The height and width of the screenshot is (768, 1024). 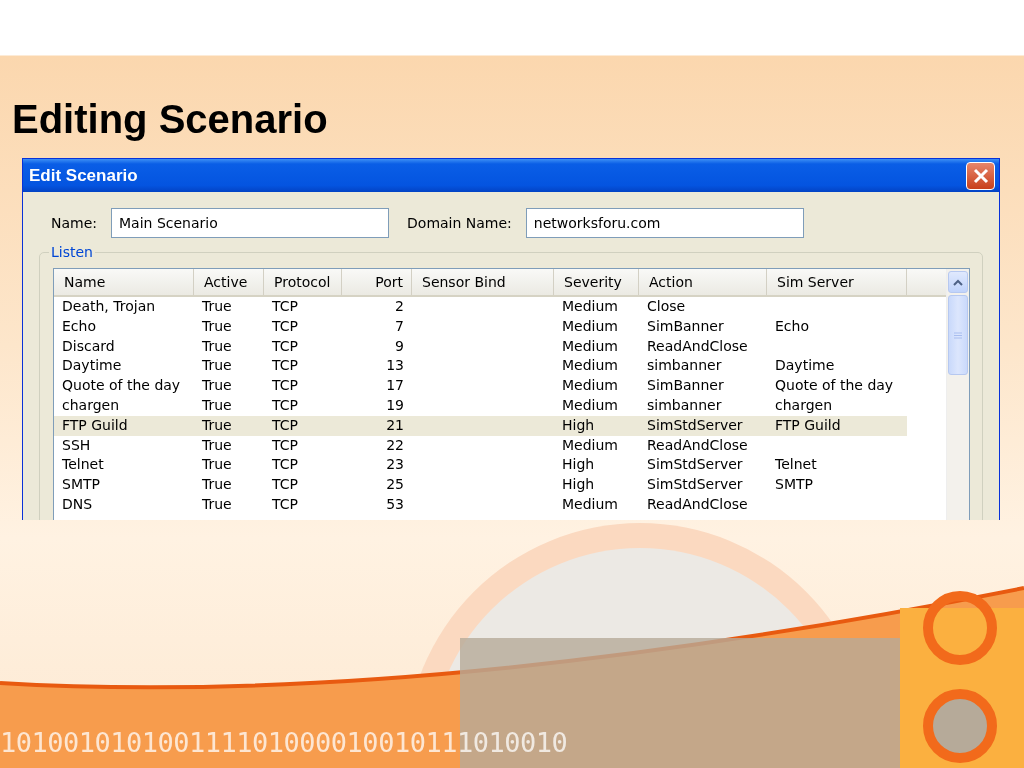 What do you see at coordinates (596, 282) in the screenshot?
I see `column-header: Severity` at bounding box center [596, 282].